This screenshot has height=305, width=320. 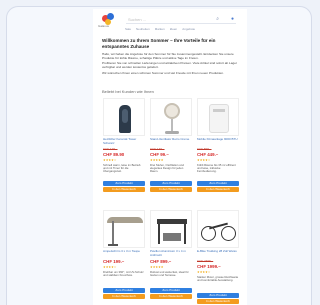 I want to click on search-icon: ⌕, so click(x=217, y=19).